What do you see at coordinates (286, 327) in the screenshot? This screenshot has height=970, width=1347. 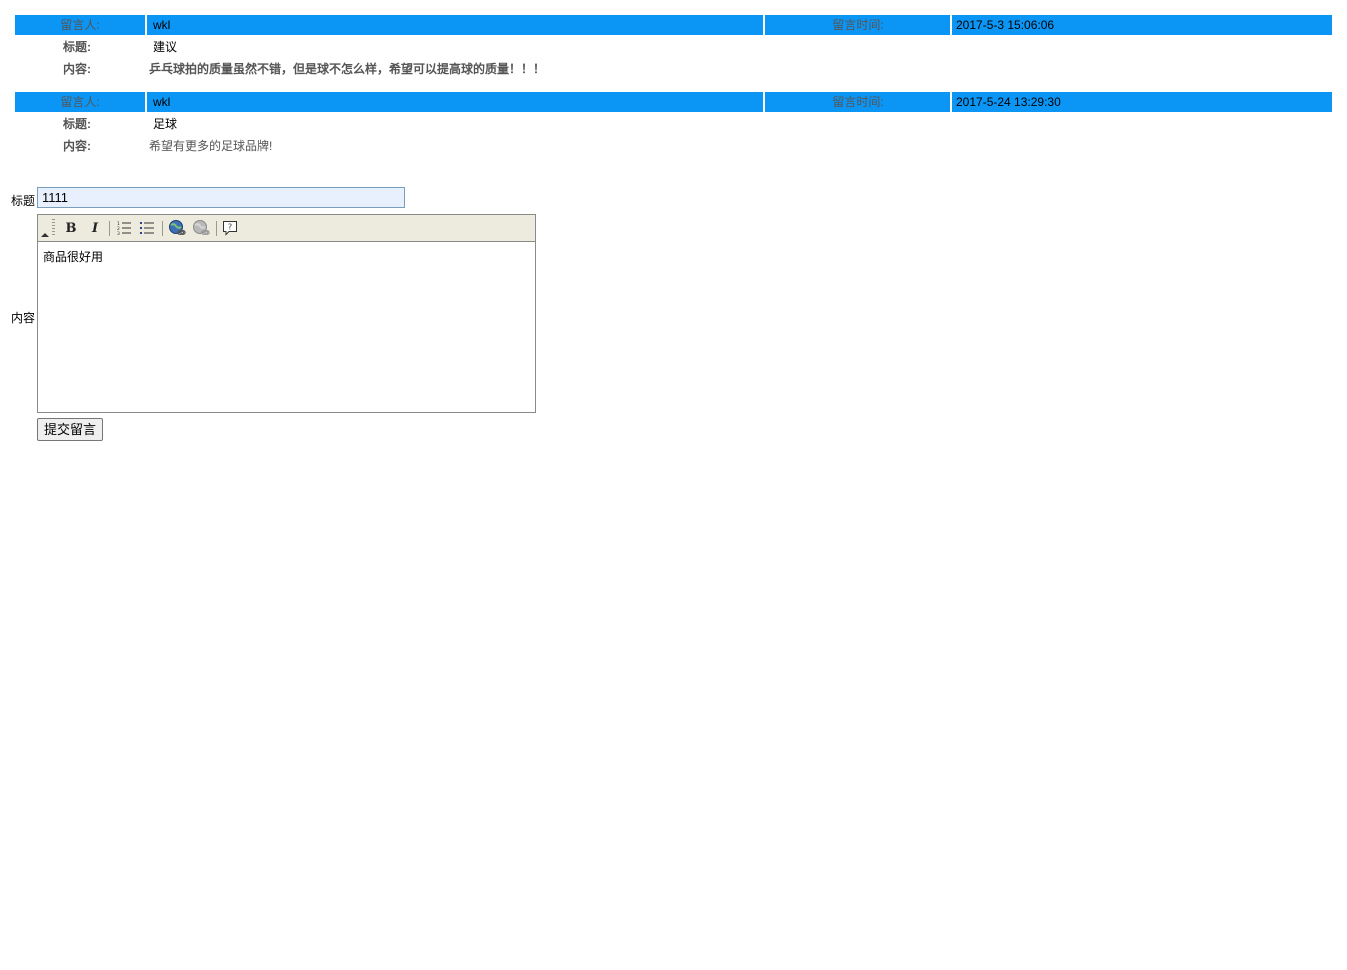 I see `content-editor: 商品很好用` at bounding box center [286, 327].